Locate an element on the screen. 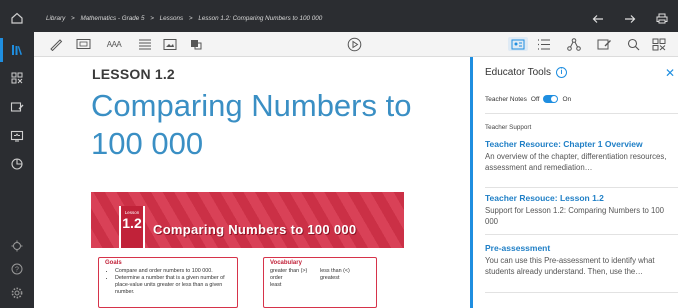 Image resolution: width=678 pixels, height=308 pixels. top-actions is located at coordinates (630, 20).